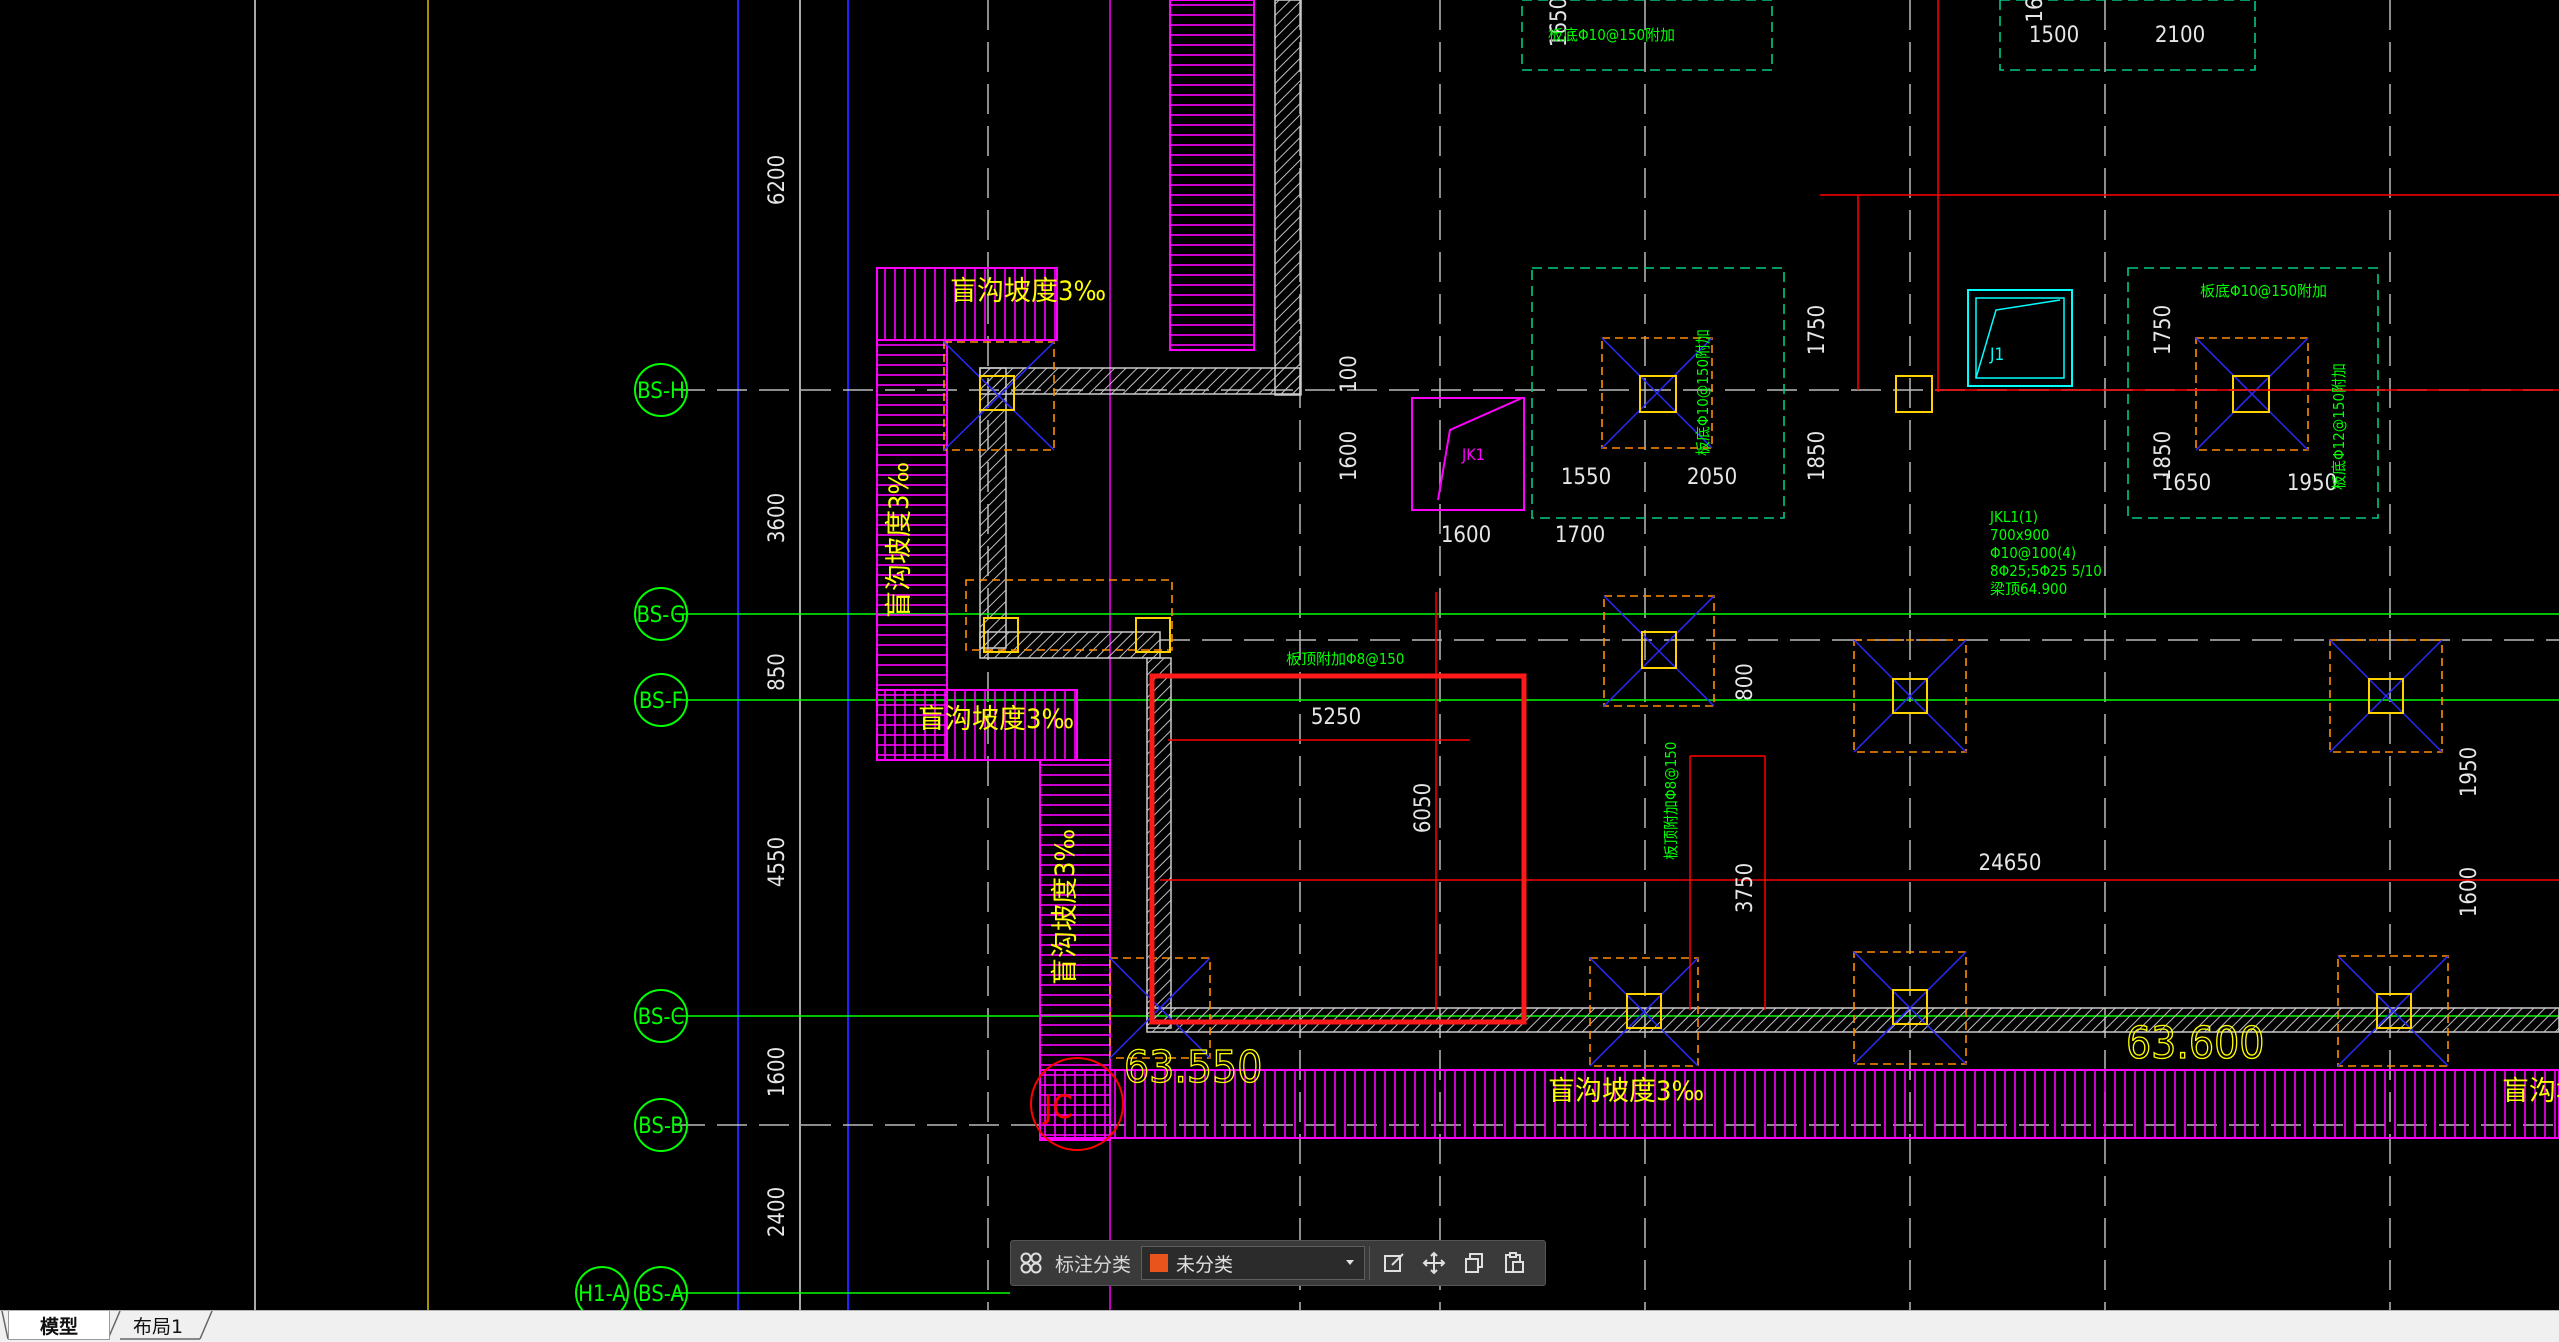 The height and width of the screenshot is (1342, 2559). I want to click on rebar-note-top-1: 板底Φ10@150附加, so click(1611, 35).